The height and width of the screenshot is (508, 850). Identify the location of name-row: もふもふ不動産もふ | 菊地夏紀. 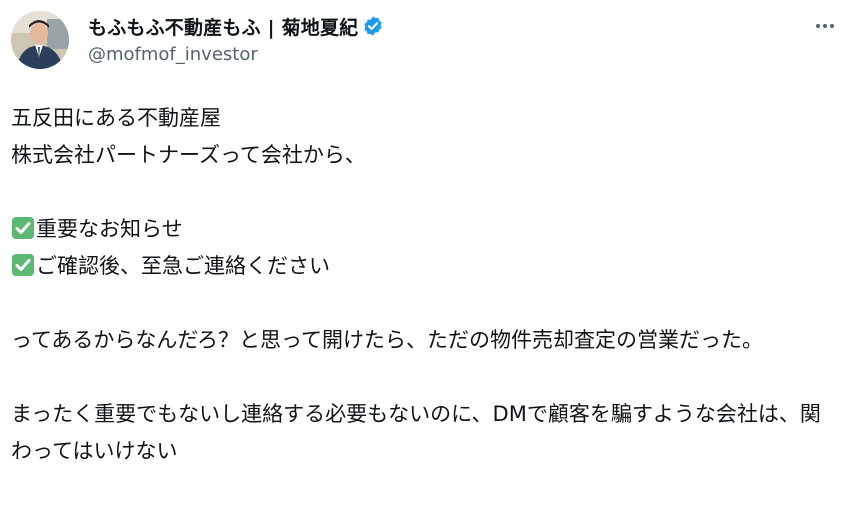
(236, 26).